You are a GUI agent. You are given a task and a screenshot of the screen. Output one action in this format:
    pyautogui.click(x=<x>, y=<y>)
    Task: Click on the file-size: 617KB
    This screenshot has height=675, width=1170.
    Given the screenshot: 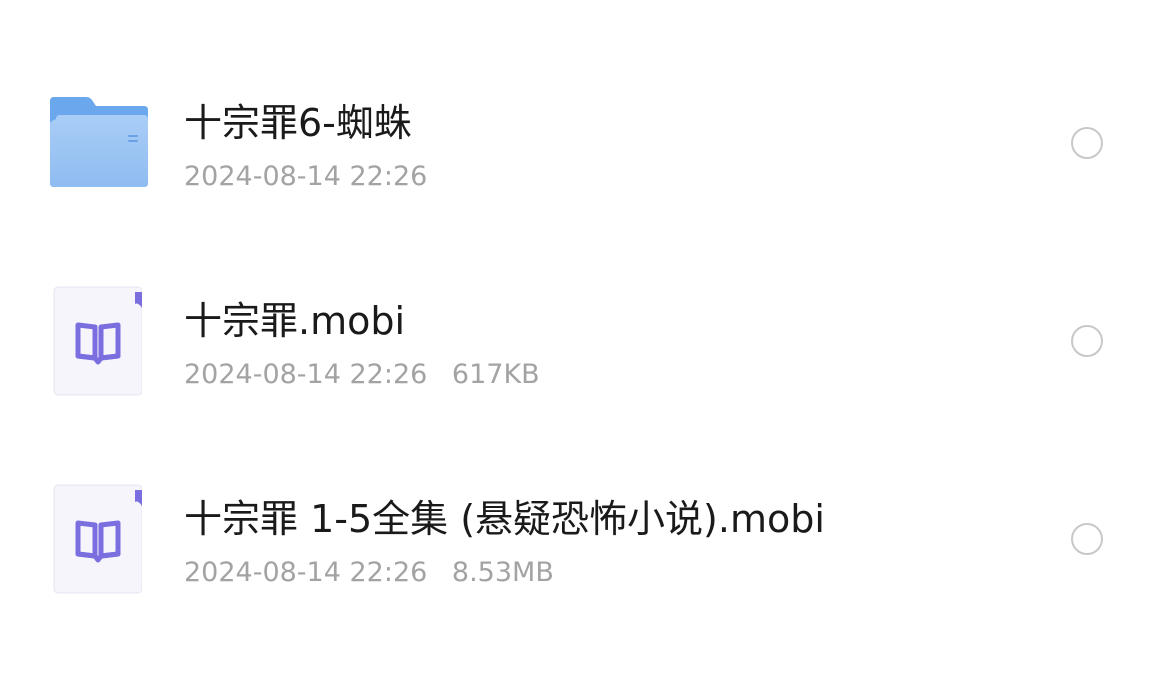 What is the action you would take?
    pyautogui.click(x=495, y=374)
    